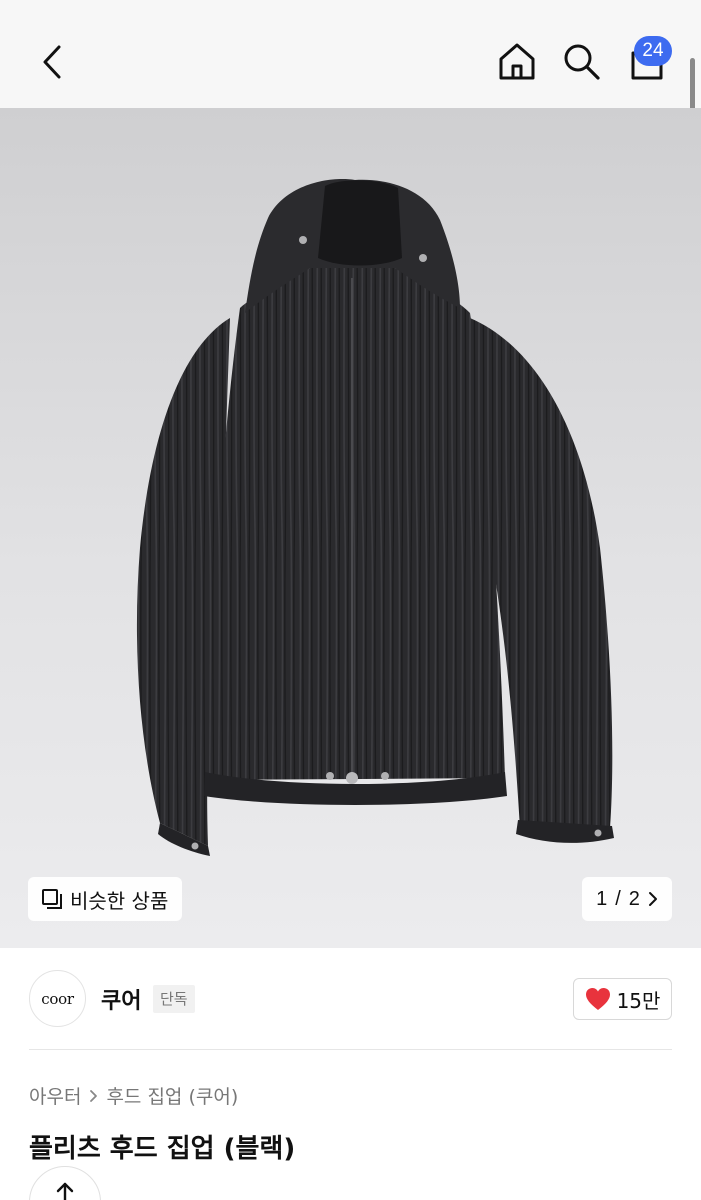 The height and width of the screenshot is (1200, 701). What do you see at coordinates (350, 998) in the screenshot?
I see `brand-row: coor 쿠어 단독 15만` at bounding box center [350, 998].